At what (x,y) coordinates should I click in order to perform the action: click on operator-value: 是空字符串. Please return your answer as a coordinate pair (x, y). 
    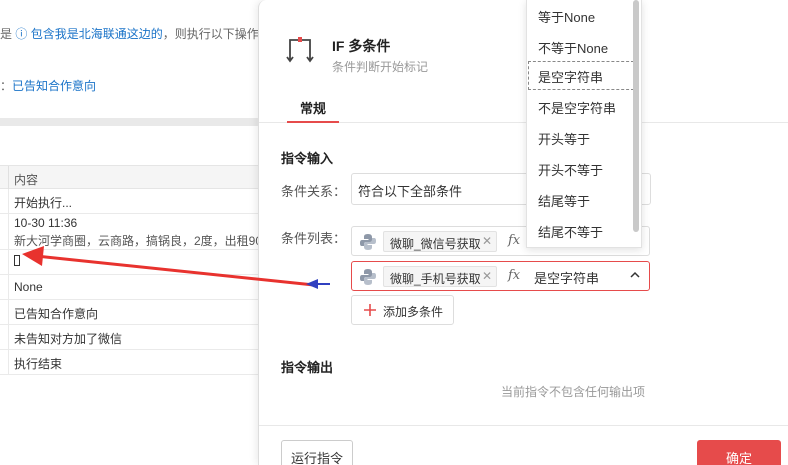
    Looking at the image, I should click on (566, 277).